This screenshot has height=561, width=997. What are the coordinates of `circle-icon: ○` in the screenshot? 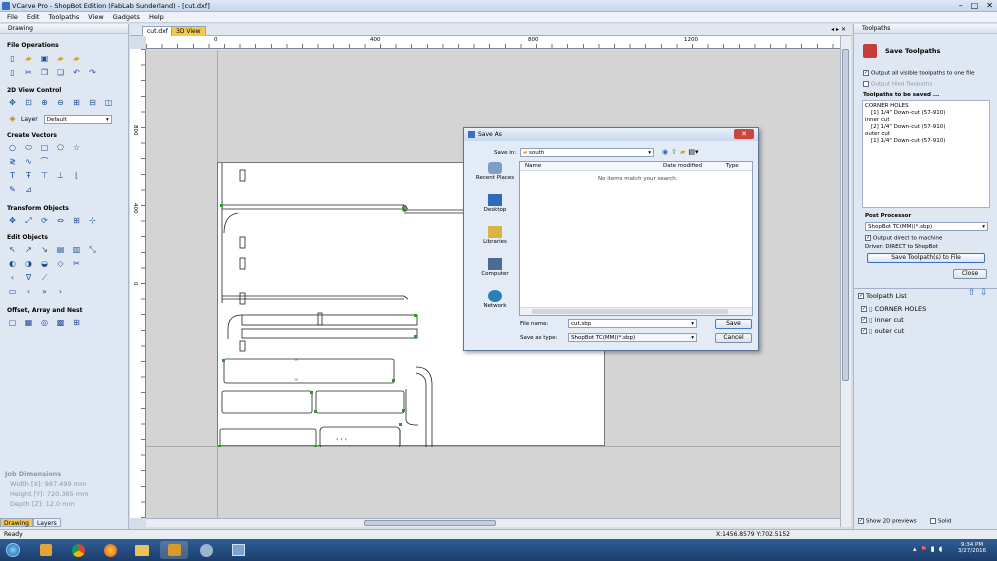 It's located at (12, 148).